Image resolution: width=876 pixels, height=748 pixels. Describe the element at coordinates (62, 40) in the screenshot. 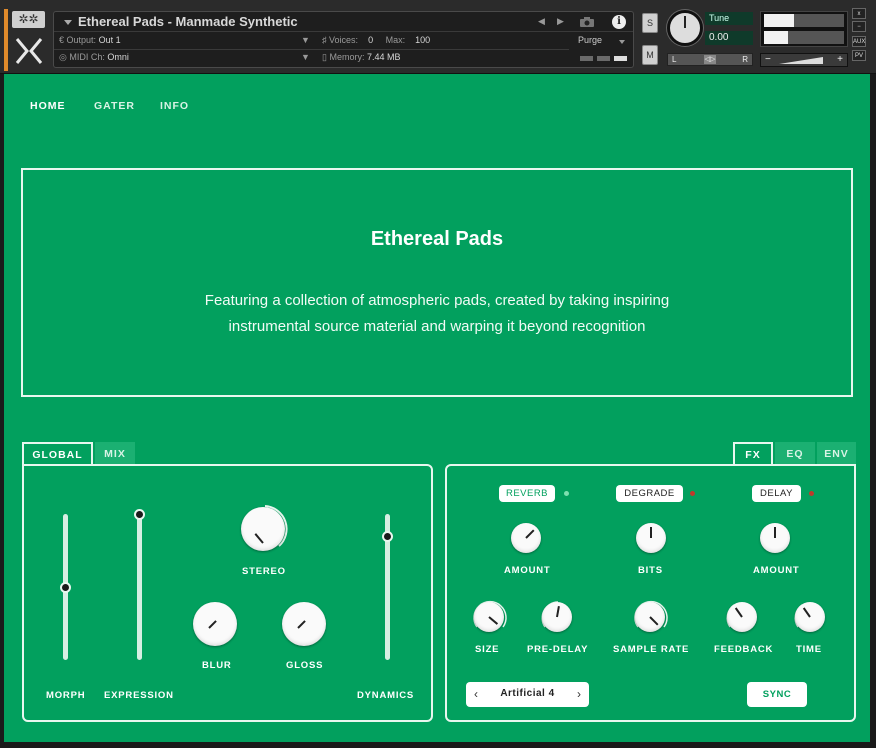

I see `output-icon: €` at that location.